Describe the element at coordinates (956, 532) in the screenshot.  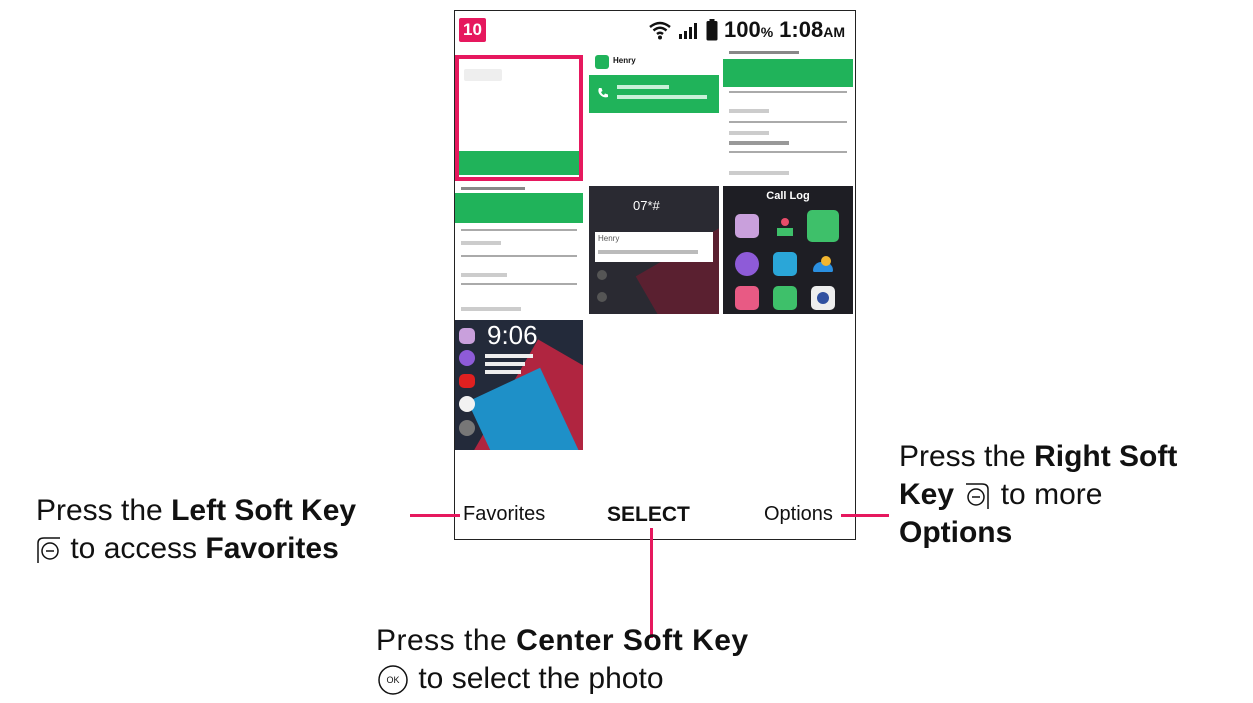
I see `right-annotation-target: Options` at that location.